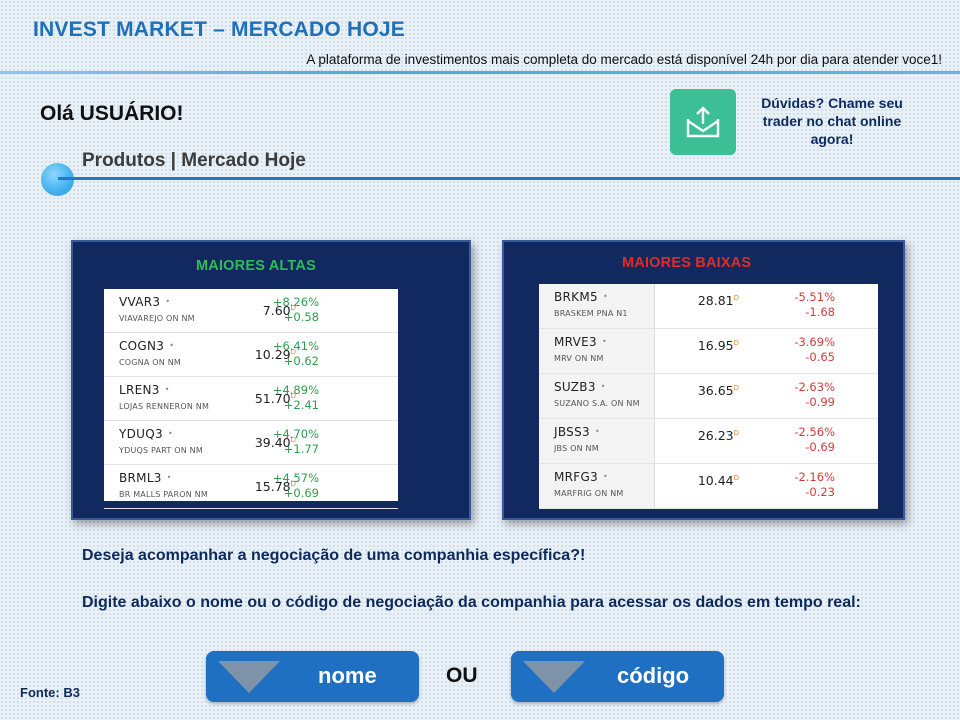 This screenshot has width=960, height=720. Describe the element at coordinates (795, 350) in the screenshot. I see `stock-change: -3.69% -0.65` at that location.